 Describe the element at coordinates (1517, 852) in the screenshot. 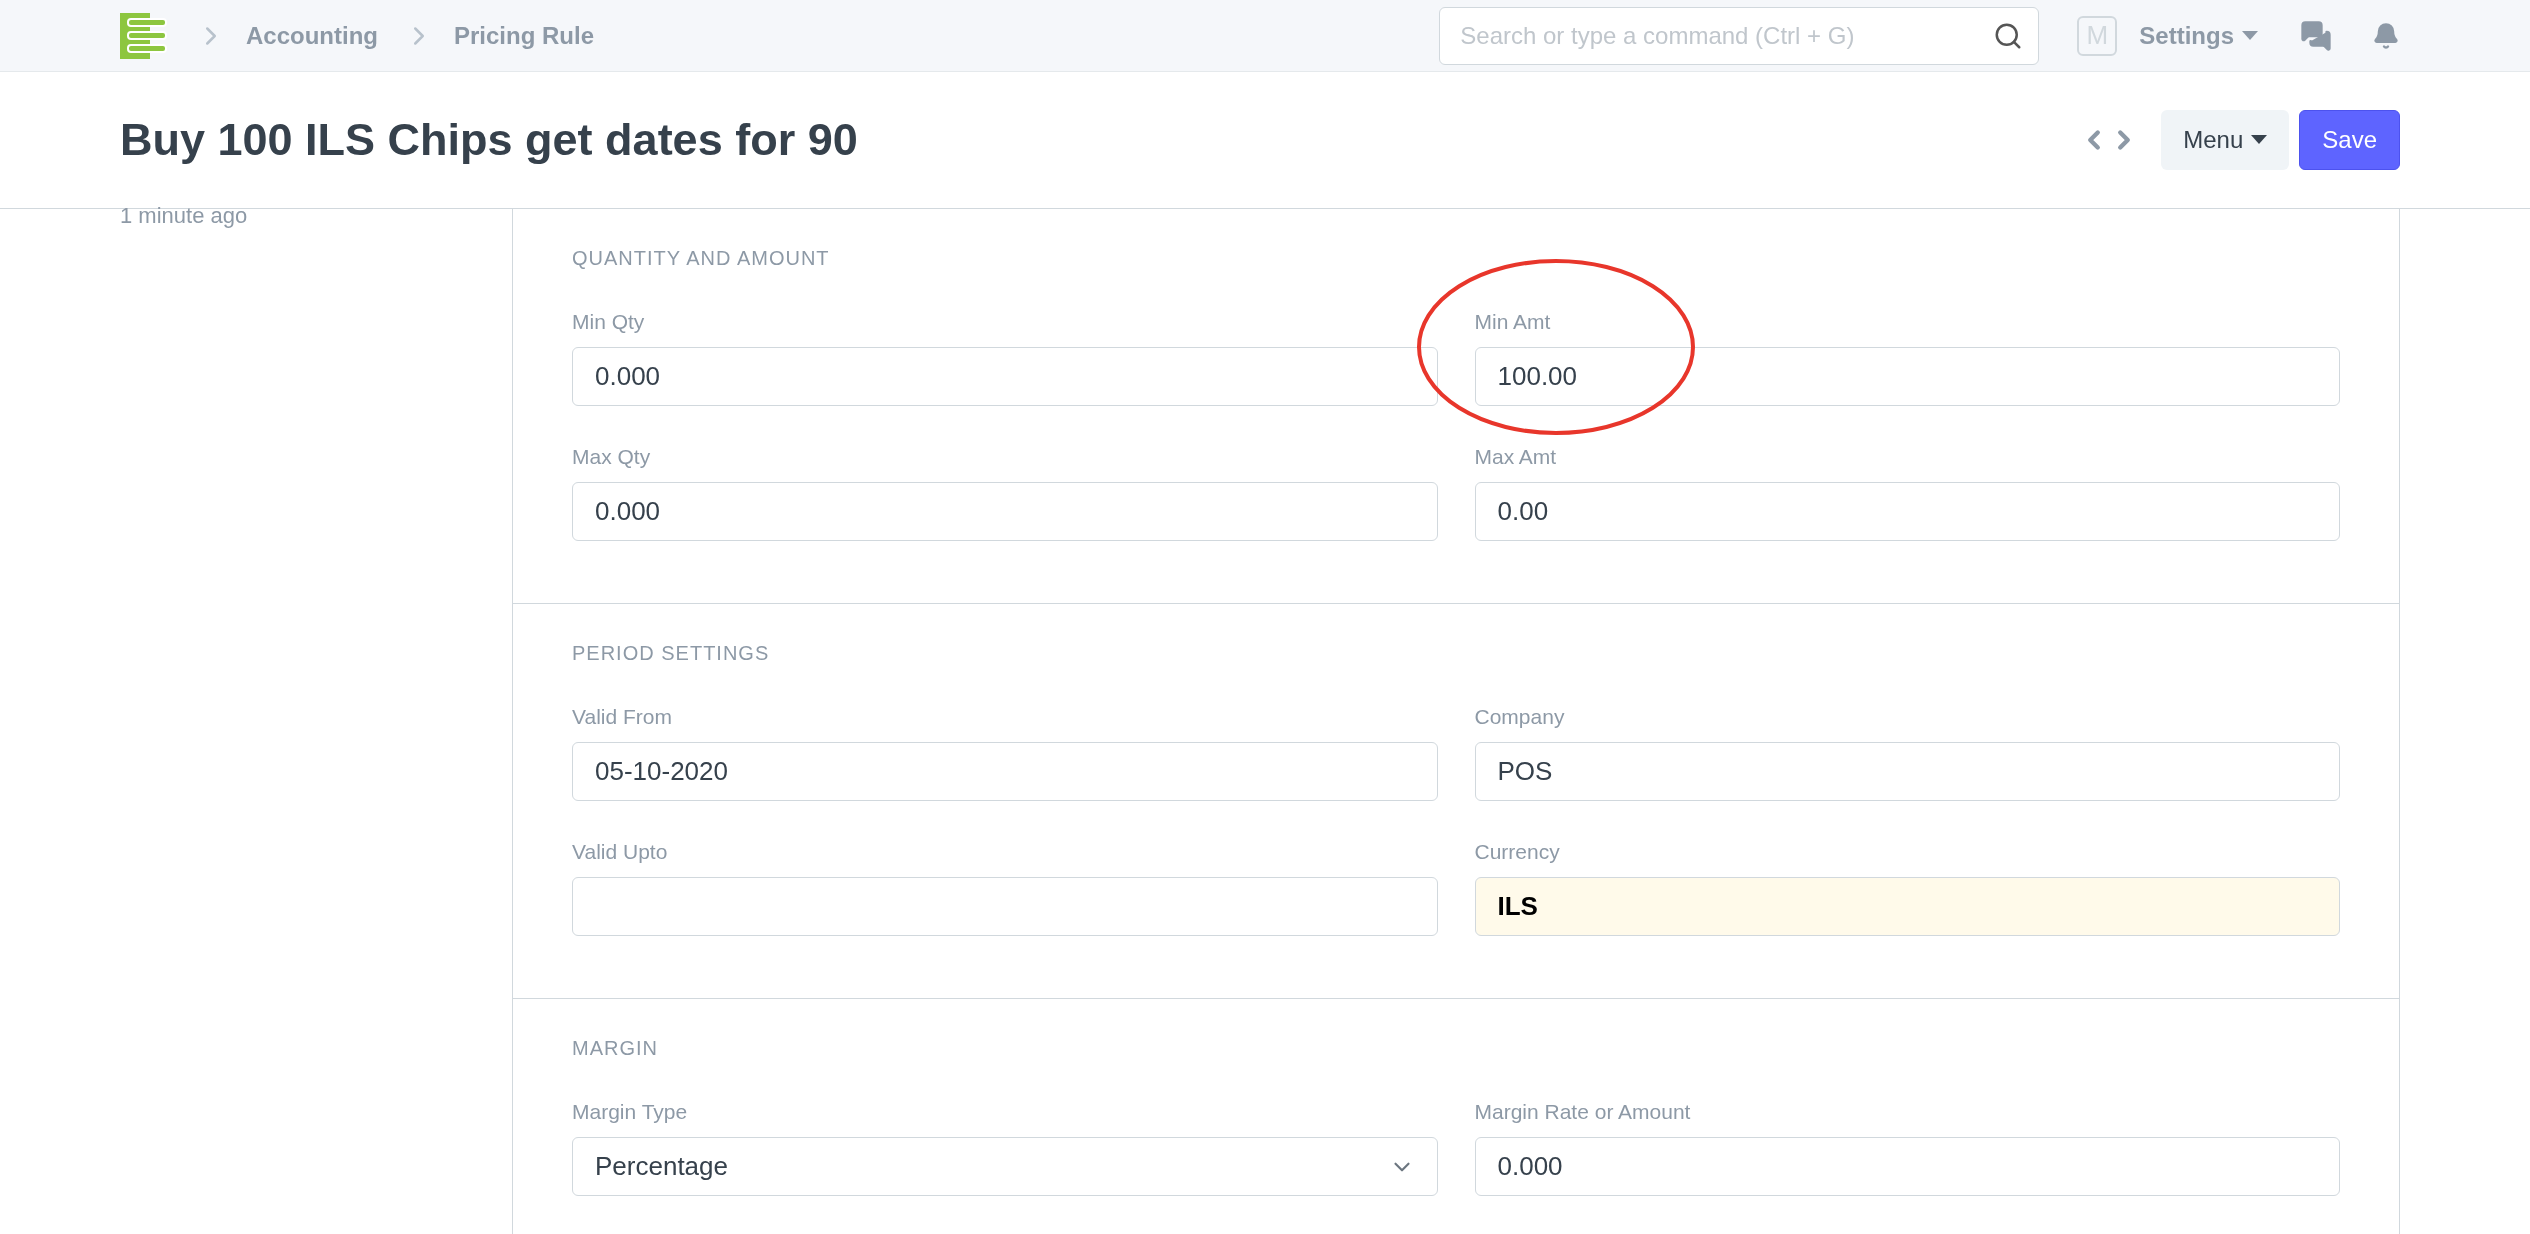

I see `field-label: Currency` at that location.